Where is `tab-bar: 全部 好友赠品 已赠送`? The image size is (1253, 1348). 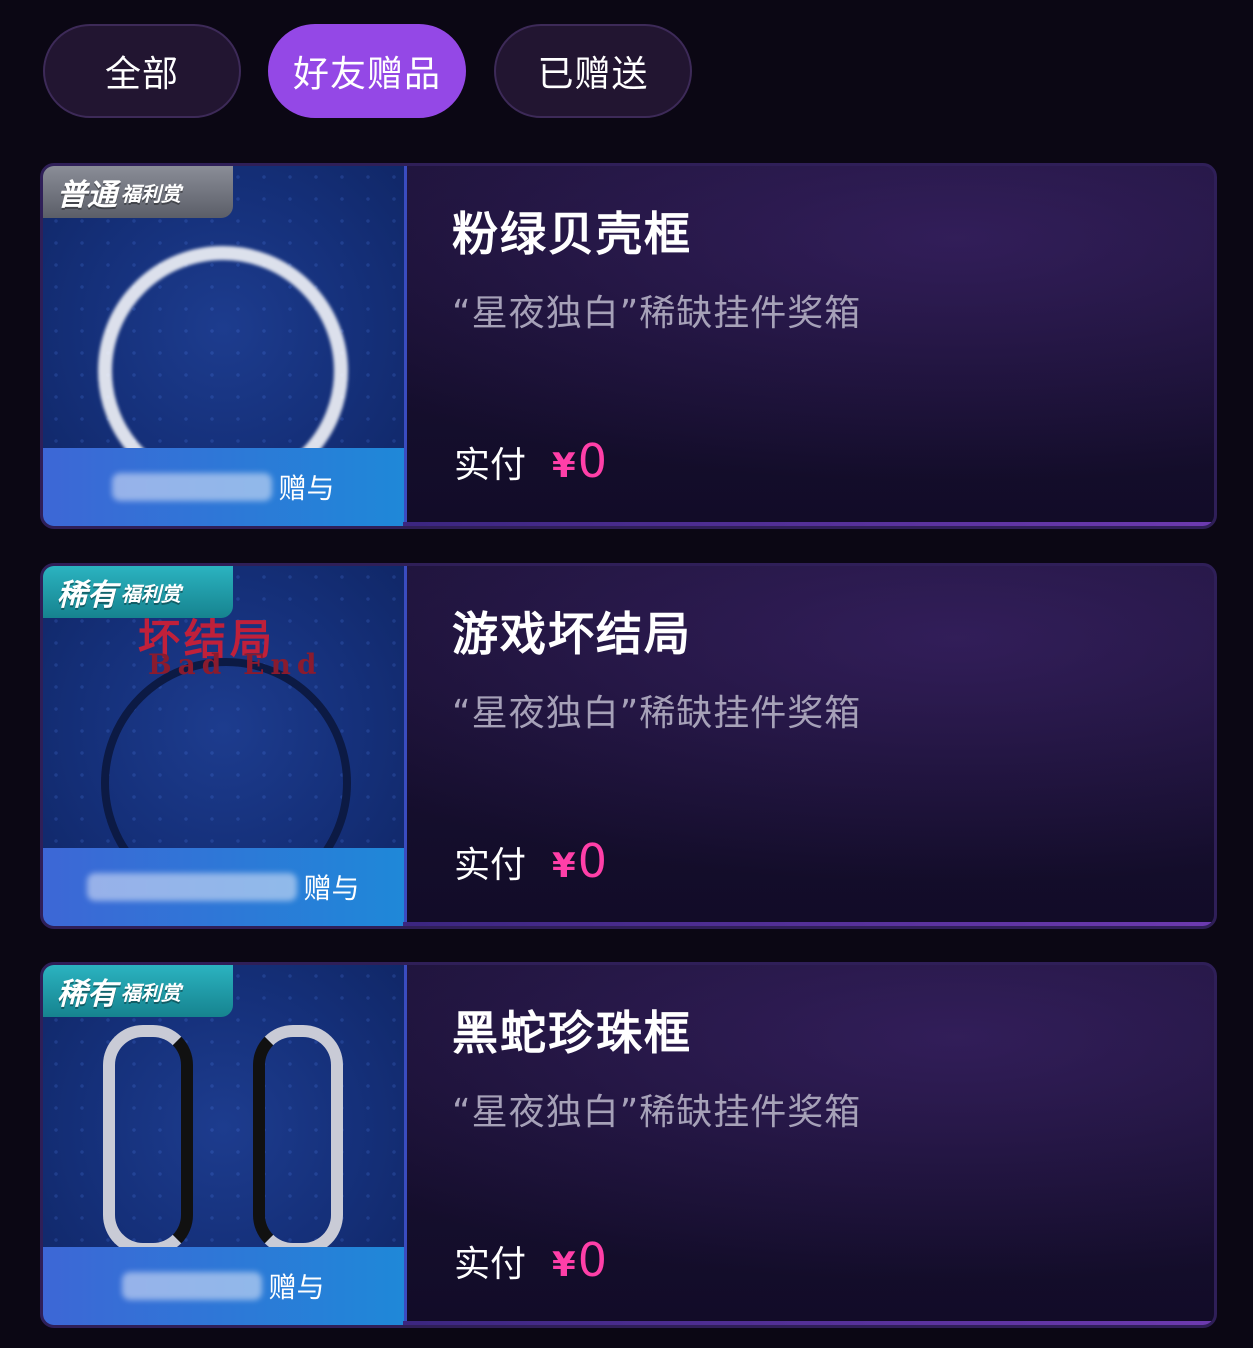 tab-bar: 全部 好友赠品 已赠送 is located at coordinates (626, 70).